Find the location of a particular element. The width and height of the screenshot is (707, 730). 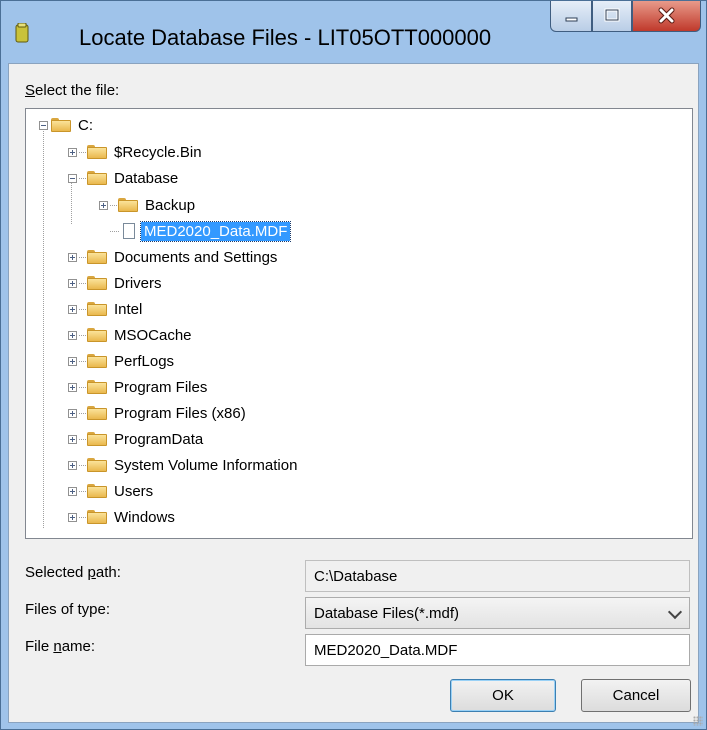

tree-node: Windows is located at coordinates (123, 517).